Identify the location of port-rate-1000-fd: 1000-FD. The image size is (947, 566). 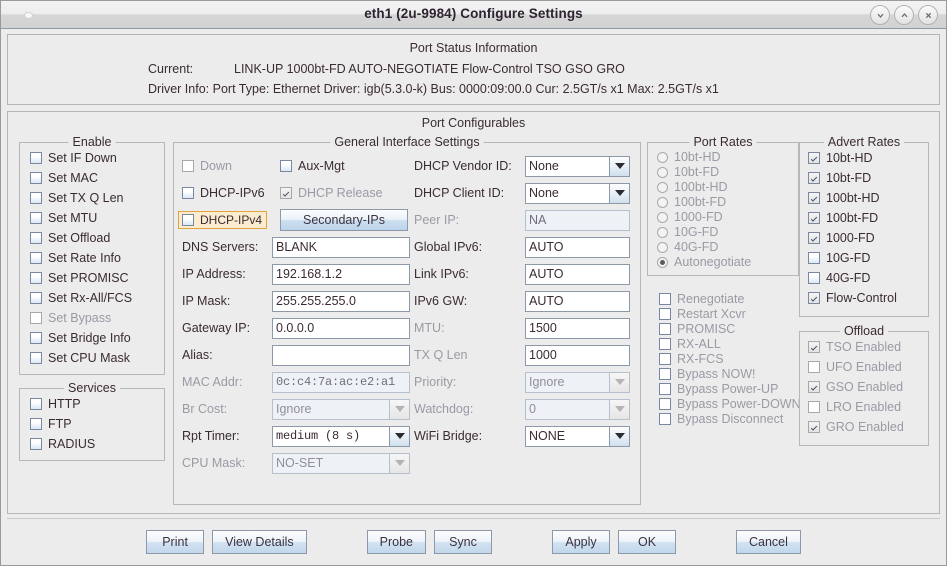
(724, 217).